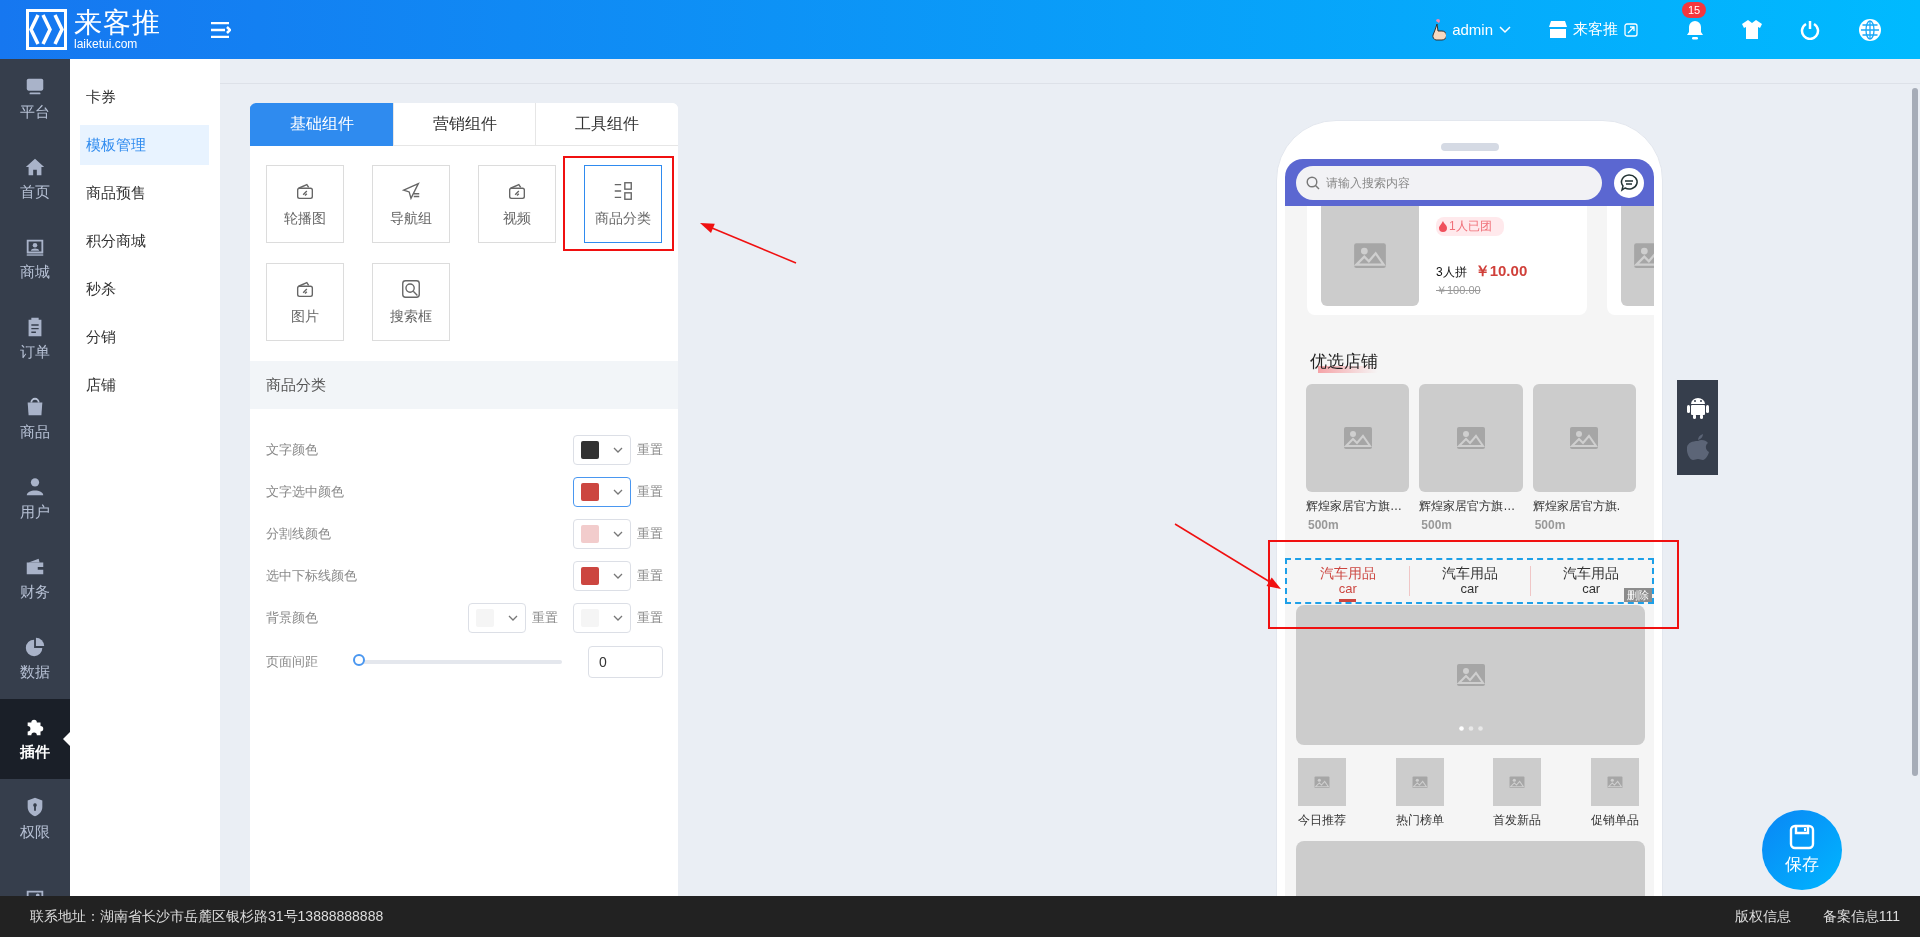 This screenshot has height=937, width=1920. Describe the element at coordinates (144, 97) in the screenshot. I see `submenu-item: 卡券` at that location.